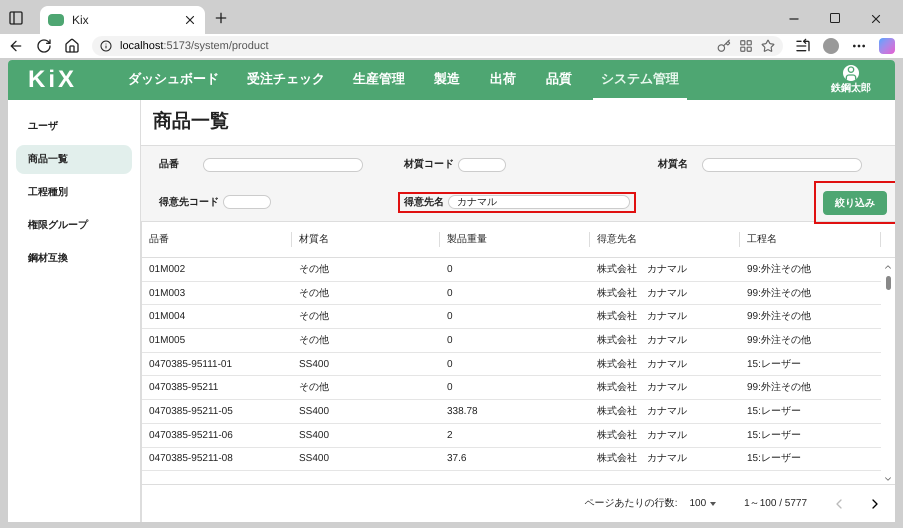 Image resolution: width=903 pixels, height=528 pixels. What do you see at coordinates (539, 202) in the screenshot?
I see `filter-field: カナマル` at bounding box center [539, 202].